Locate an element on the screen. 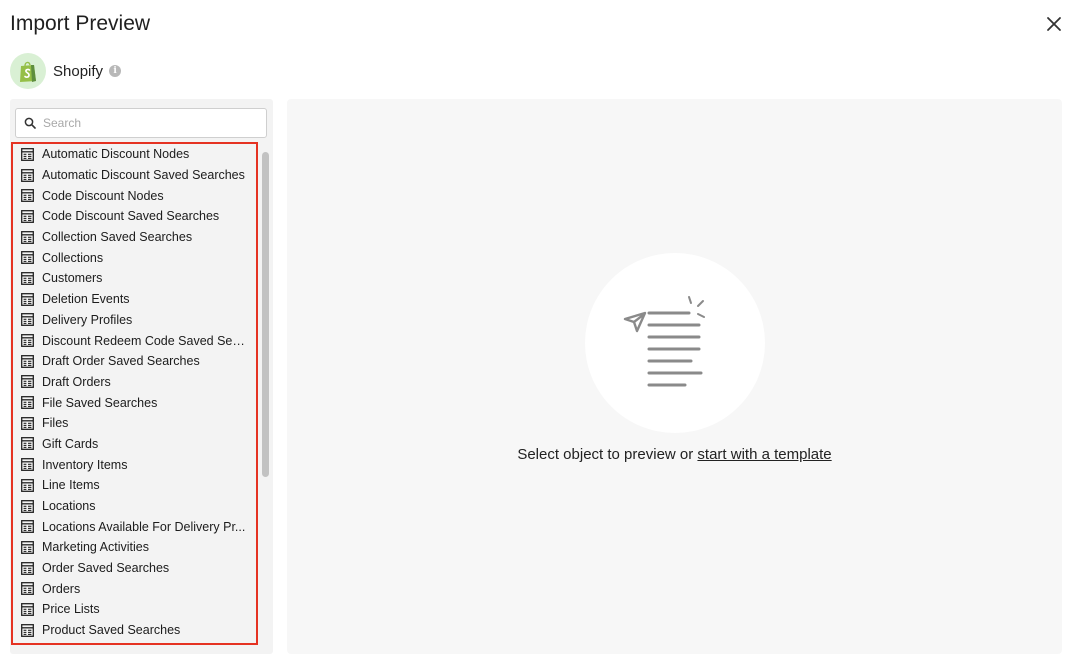 This screenshot has height=658, width=1073. object-list-item: File Saved Searches is located at coordinates (134, 402).